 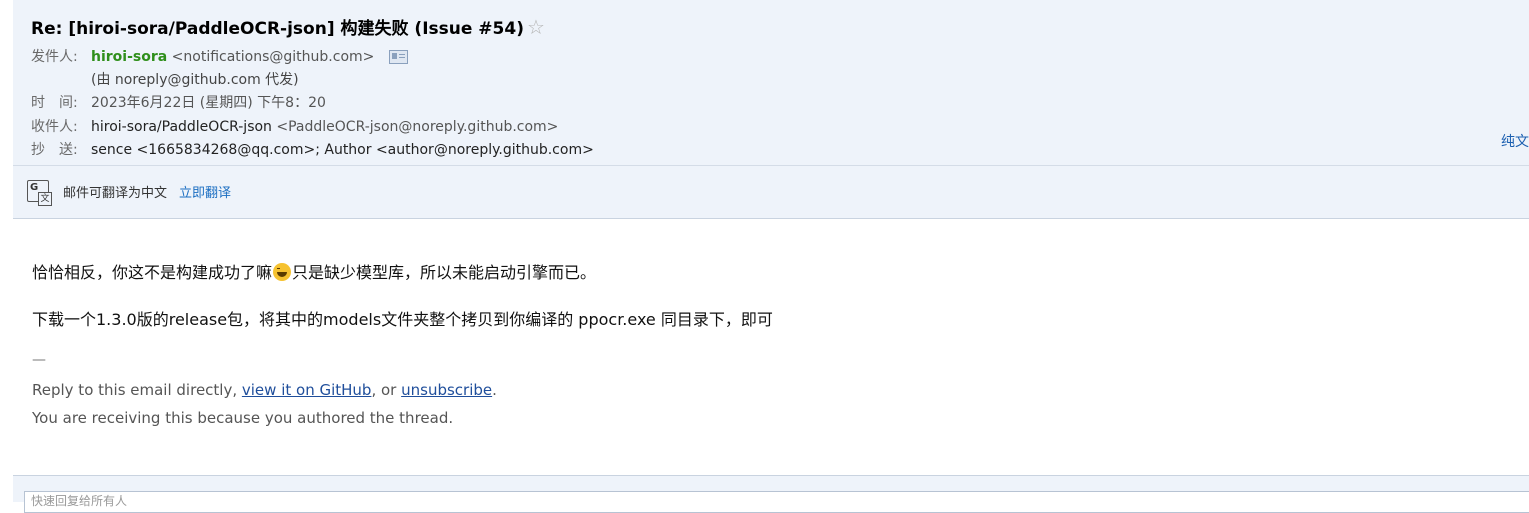 What do you see at coordinates (536, 27) in the screenshot?
I see `star-outline-icon: ☆` at bounding box center [536, 27].